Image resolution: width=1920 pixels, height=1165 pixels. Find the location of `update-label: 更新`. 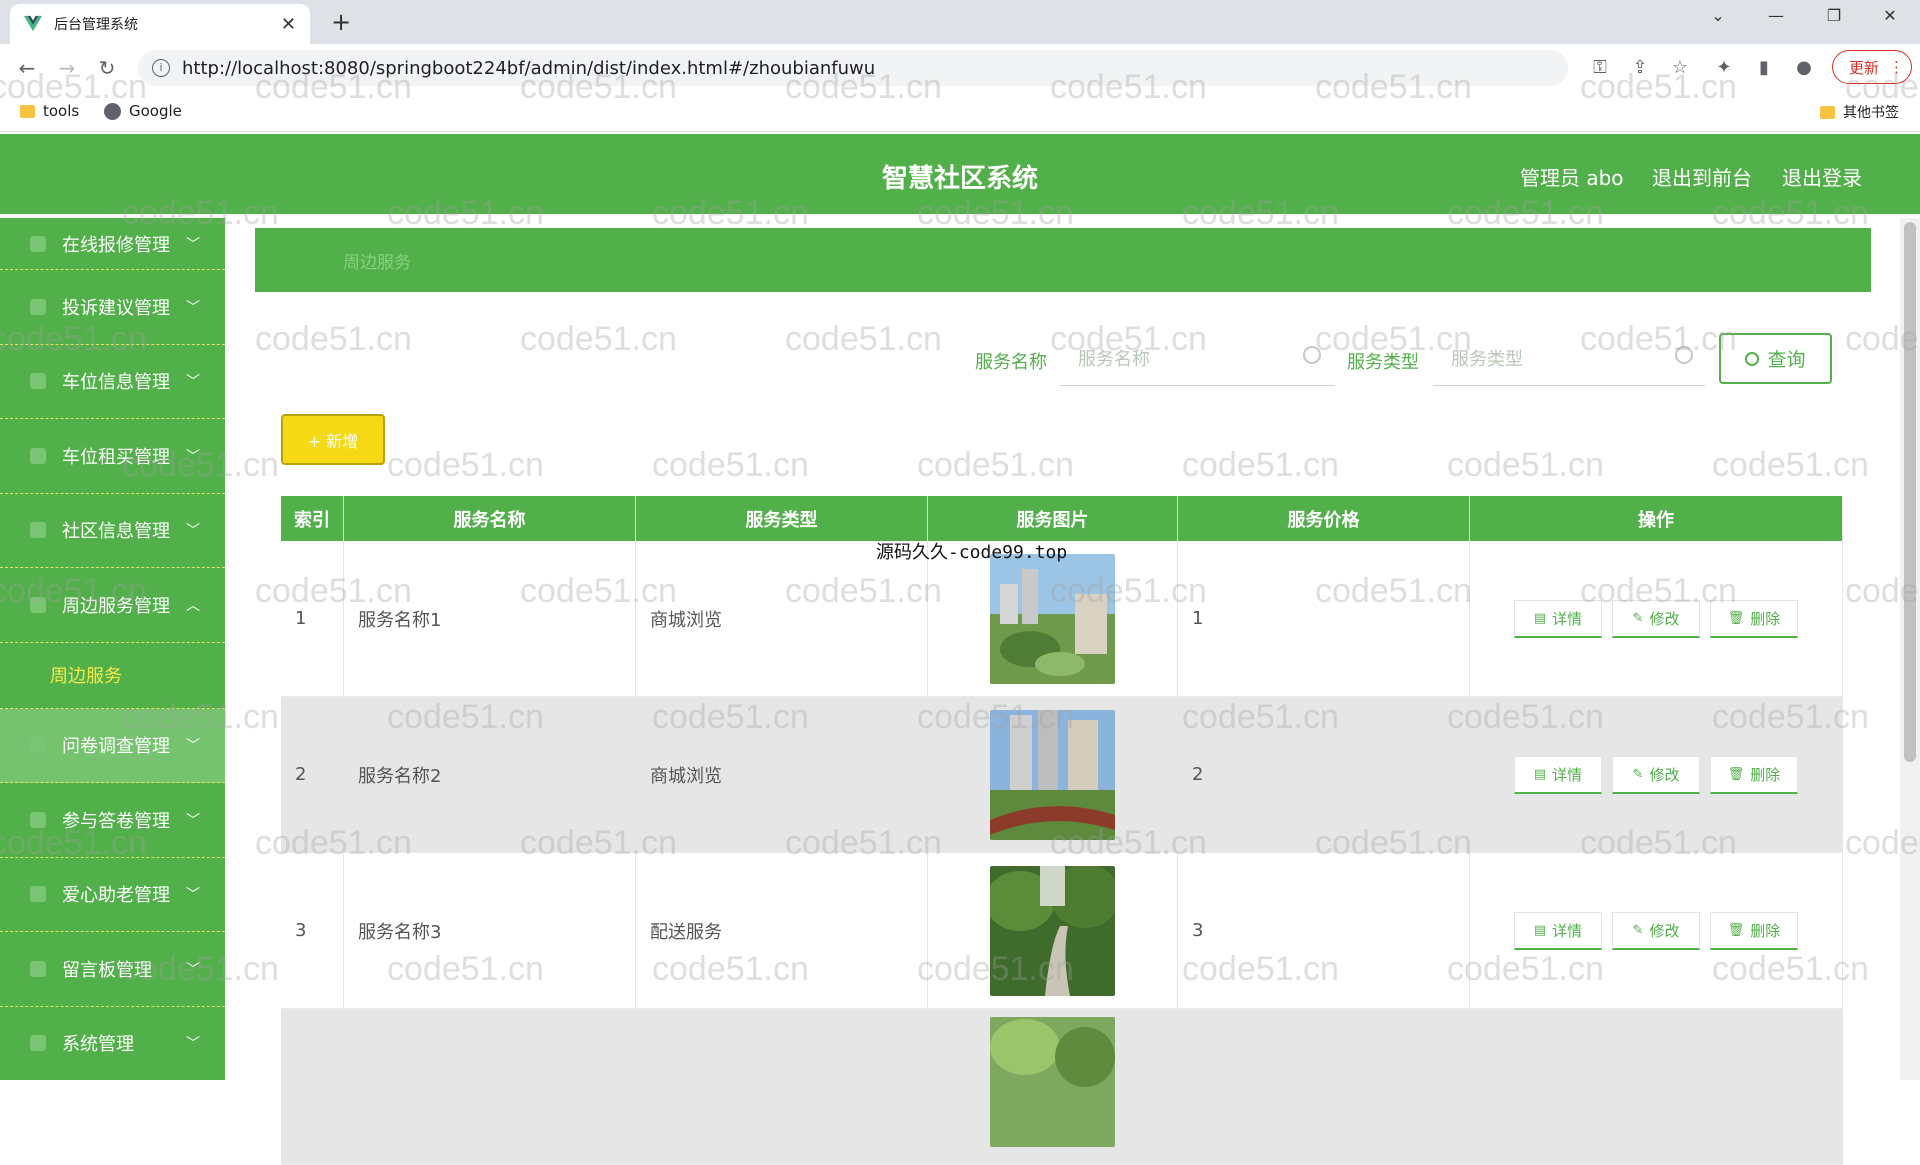

update-label: 更新 is located at coordinates (1864, 67).